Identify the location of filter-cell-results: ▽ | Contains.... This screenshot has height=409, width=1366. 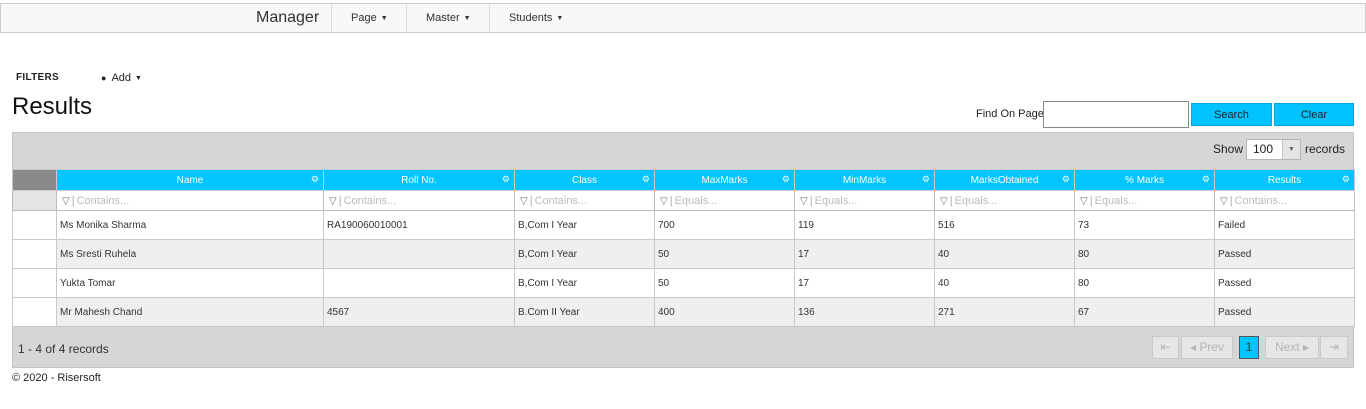
(1284, 200).